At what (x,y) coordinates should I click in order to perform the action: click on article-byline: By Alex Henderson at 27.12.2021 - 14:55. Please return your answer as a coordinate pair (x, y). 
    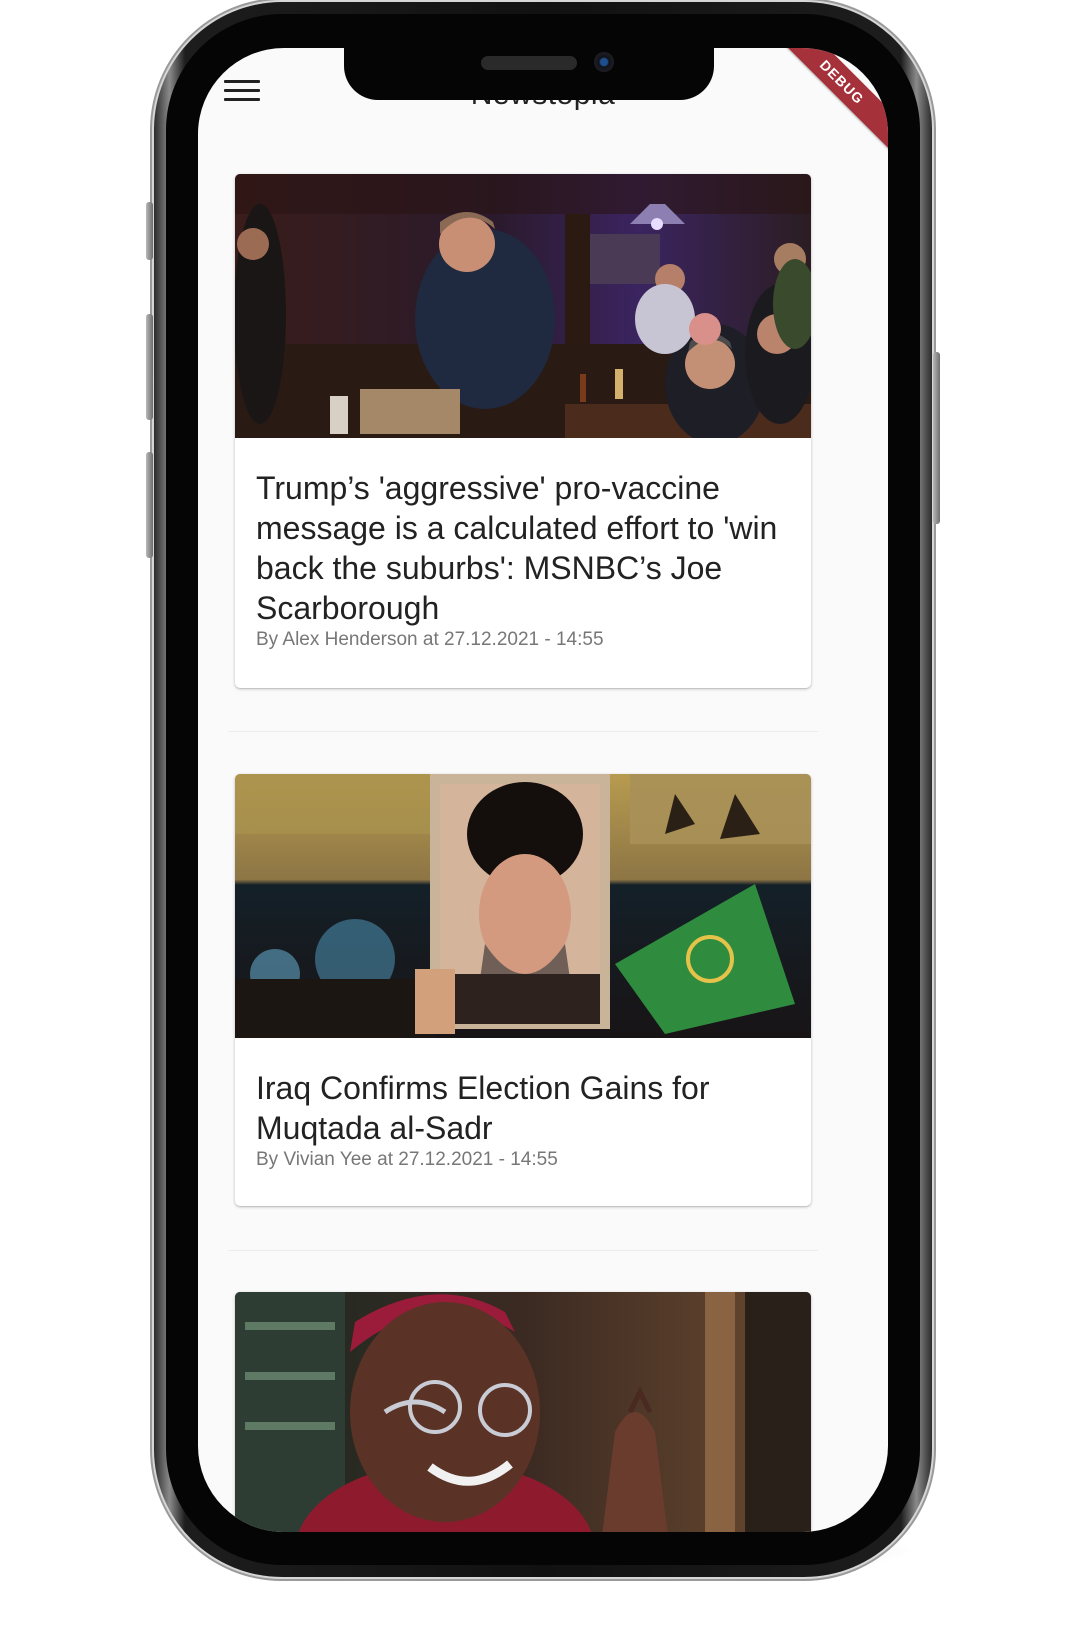
    Looking at the image, I should click on (430, 639).